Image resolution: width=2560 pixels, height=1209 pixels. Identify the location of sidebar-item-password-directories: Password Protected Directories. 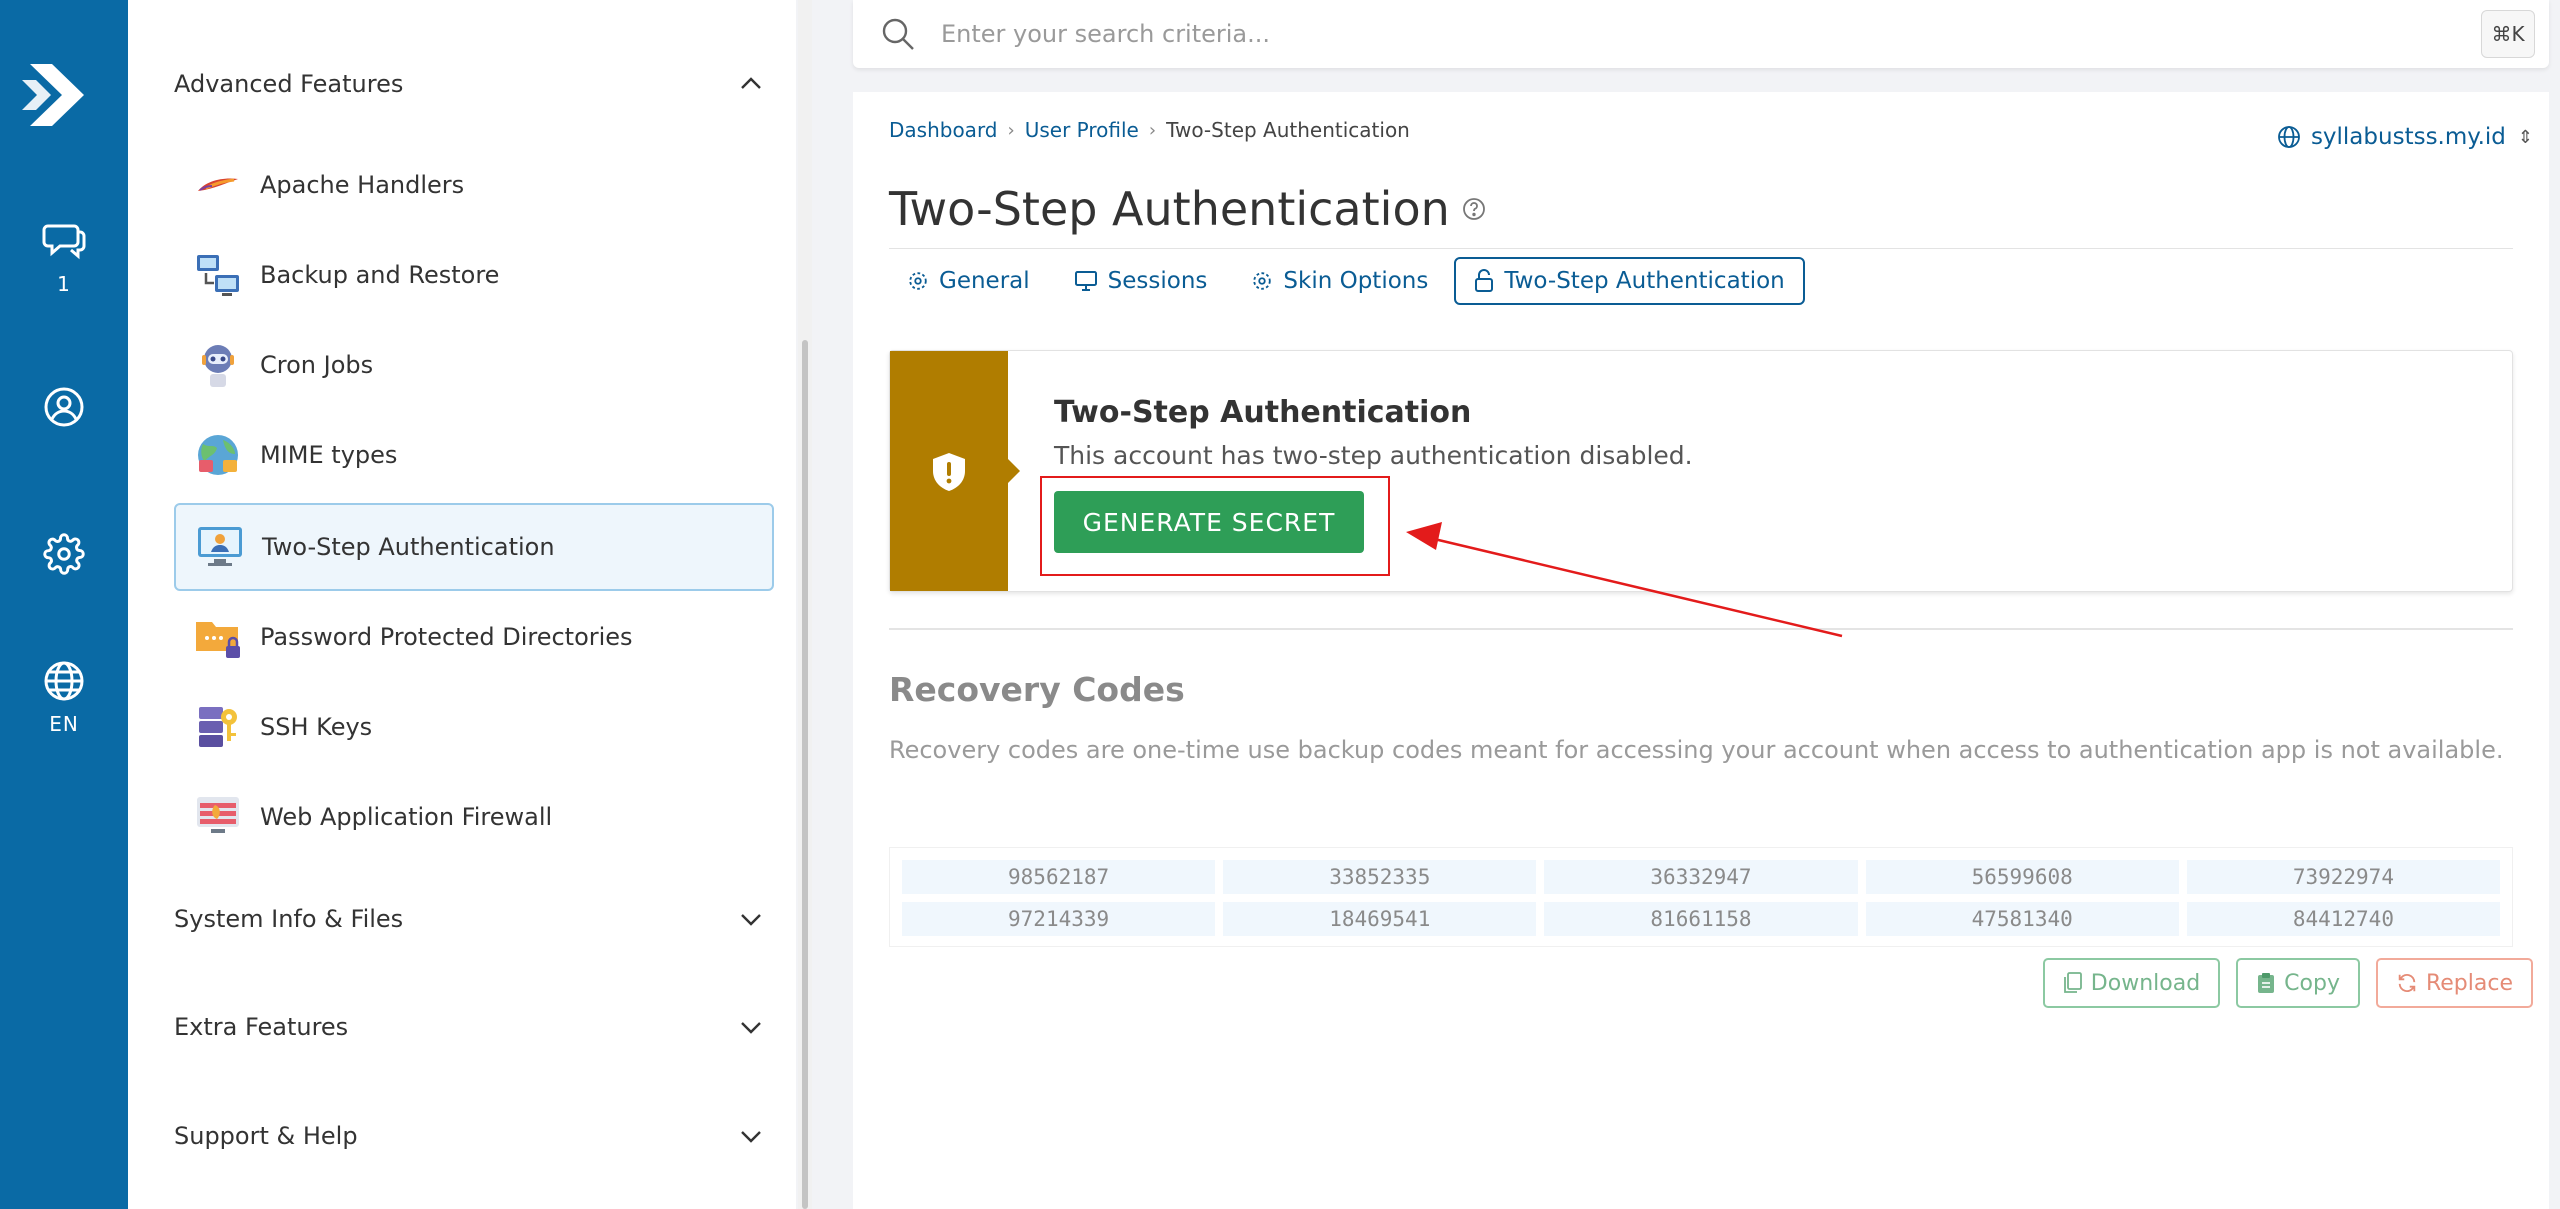
(474, 637).